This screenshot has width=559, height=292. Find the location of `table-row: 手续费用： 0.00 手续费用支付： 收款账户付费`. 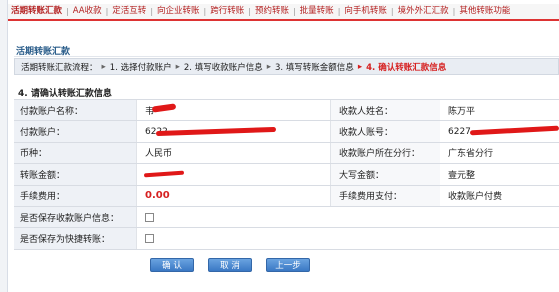

table-row: 手续费用： 0.00 手续费用支付： 收款账户付费 is located at coordinates (286, 196).